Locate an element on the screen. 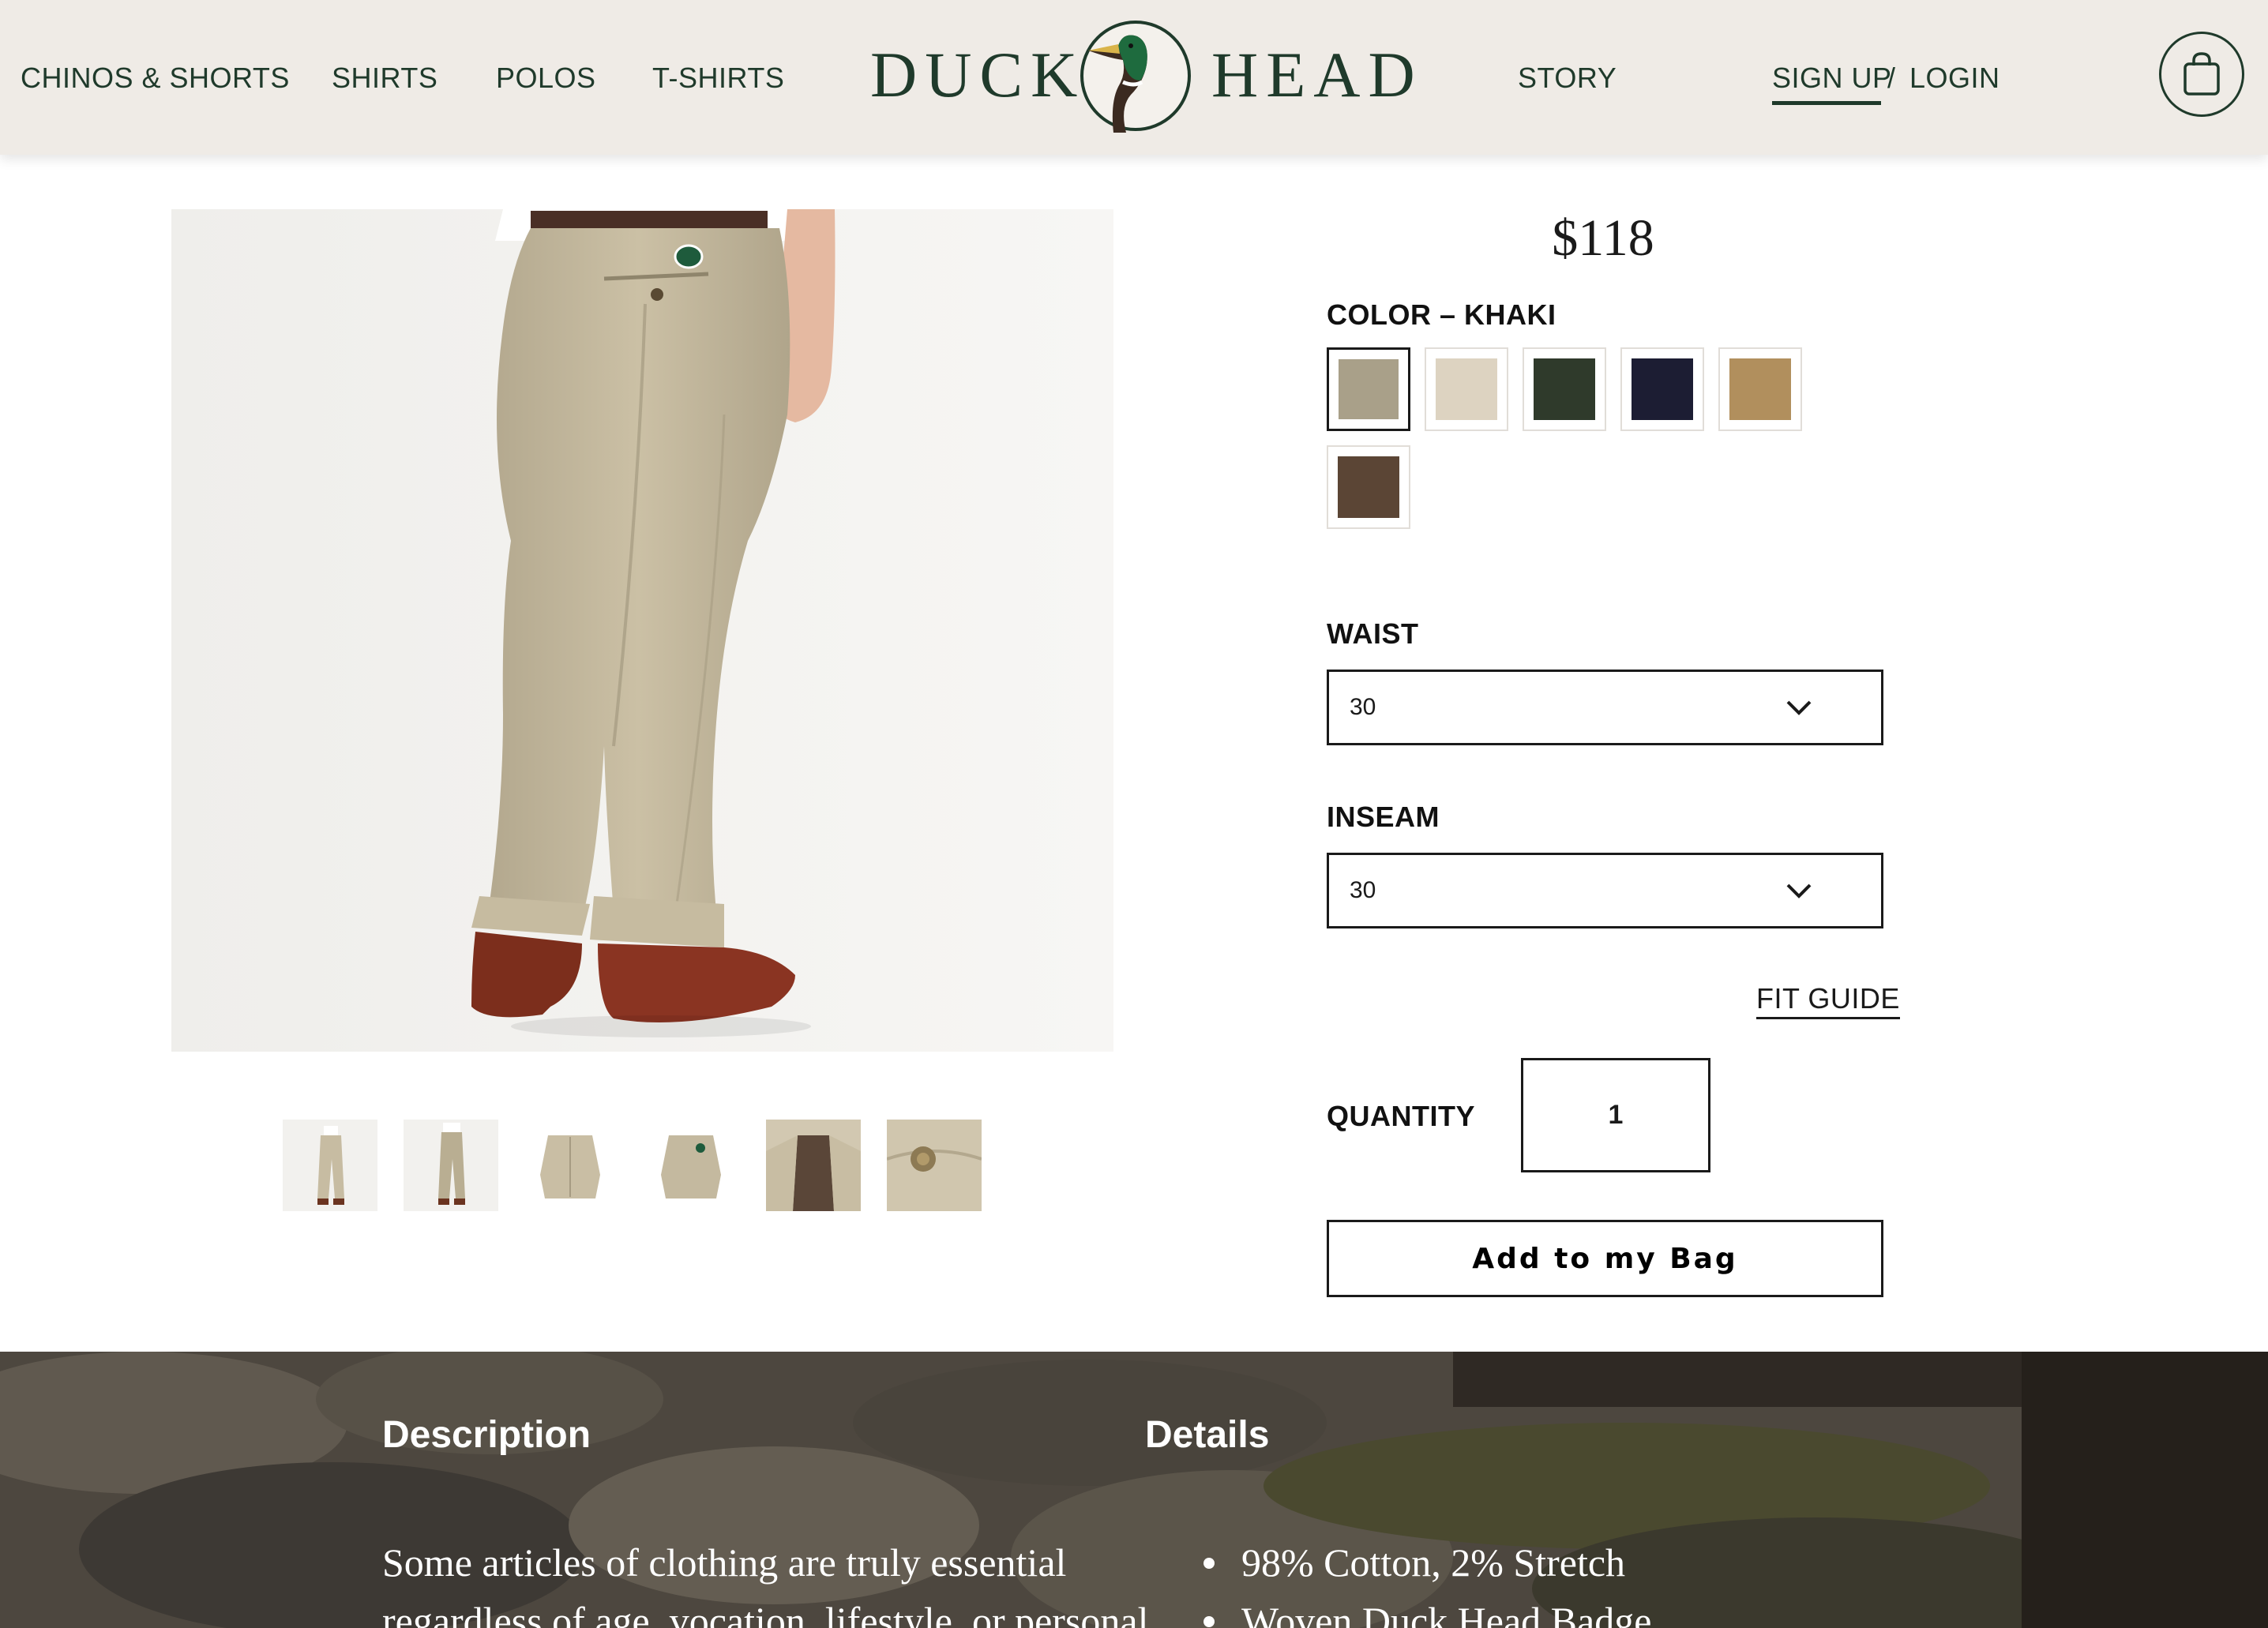 This screenshot has height=1628, width=2268. cart-button is located at coordinates (2201, 74).